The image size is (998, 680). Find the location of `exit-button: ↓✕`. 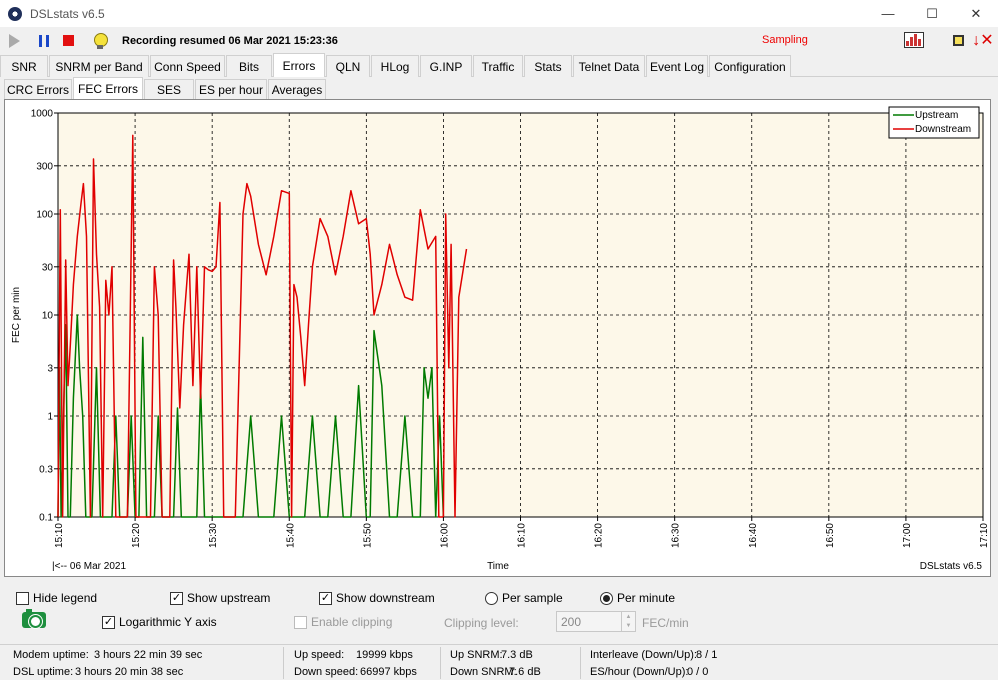

exit-button: ↓✕ is located at coordinates (983, 40).